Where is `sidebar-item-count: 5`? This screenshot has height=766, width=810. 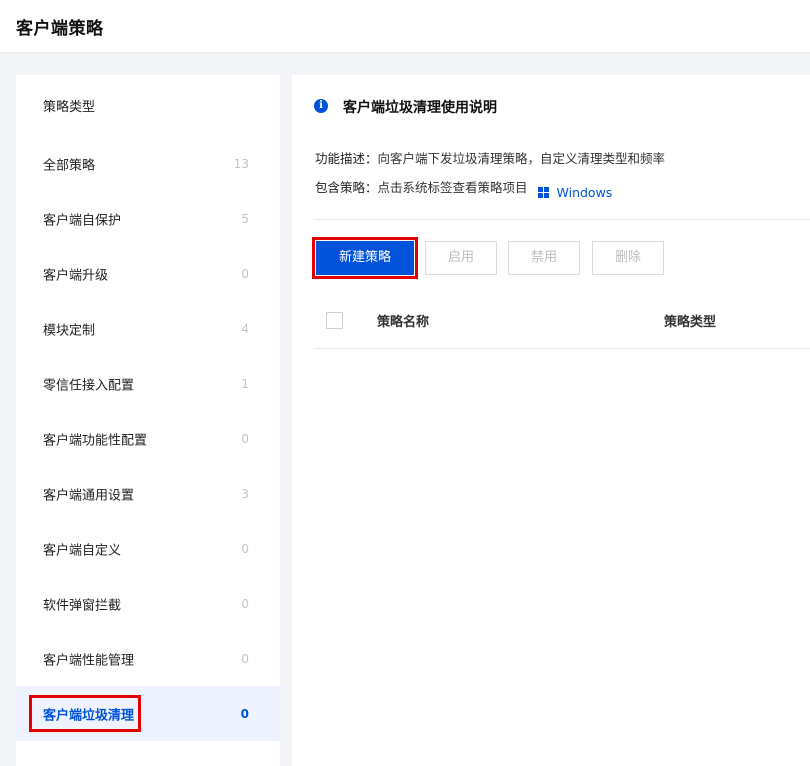 sidebar-item-count: 5 is located at coordinates (245, 218).